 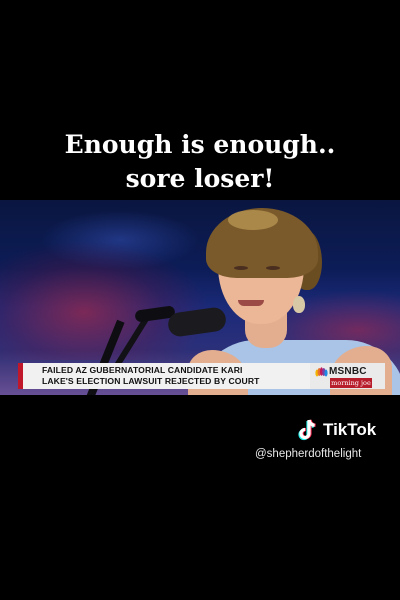 I want to click on tiktok-watermark: TikTok, so click(x=336, y=430).